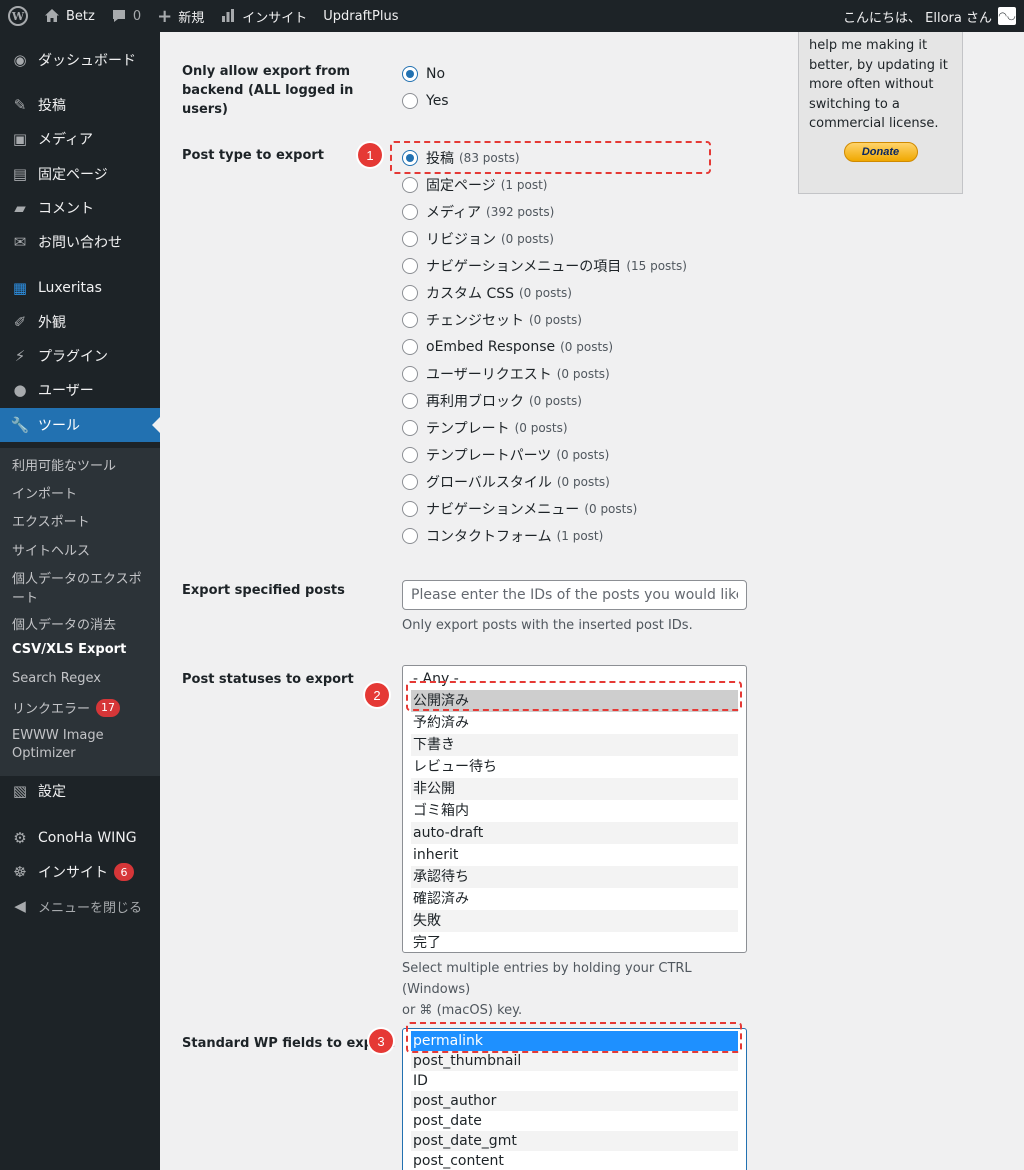 This screenshot has height=1170, width=1024. Describe the element at coordinates (478, 212) in the screenshot. I see `post-type-option: メディア (392 posts)` at that location.